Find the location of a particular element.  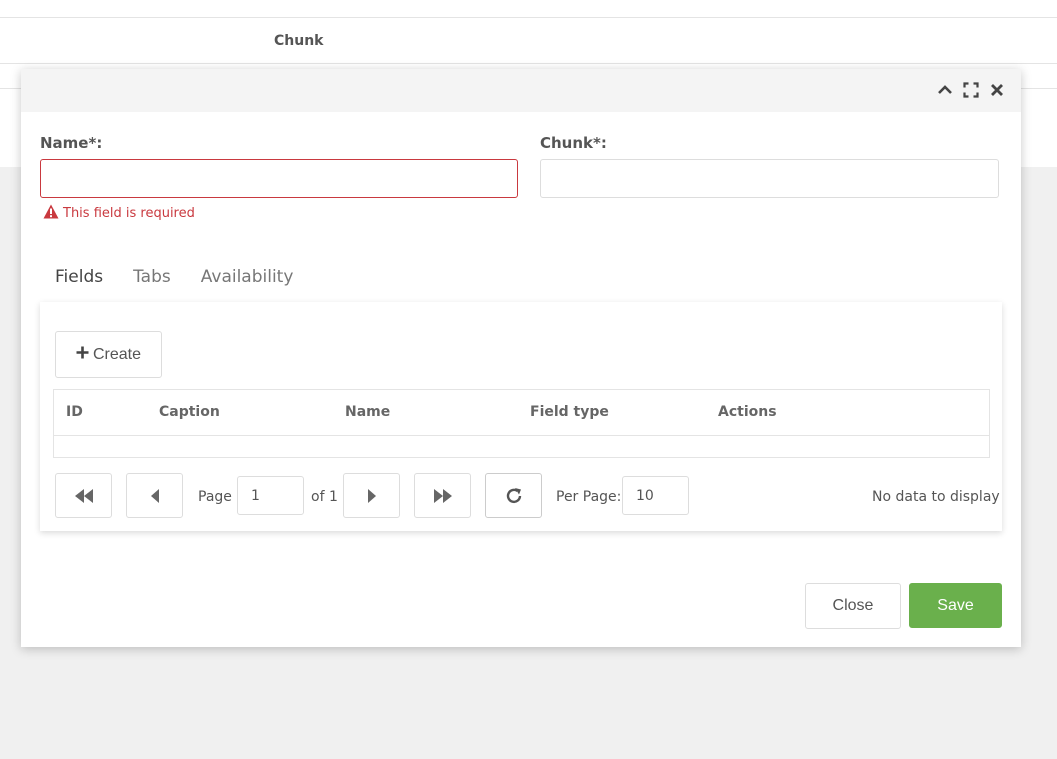

caret-left-icon is located at coordinates (154, 495).